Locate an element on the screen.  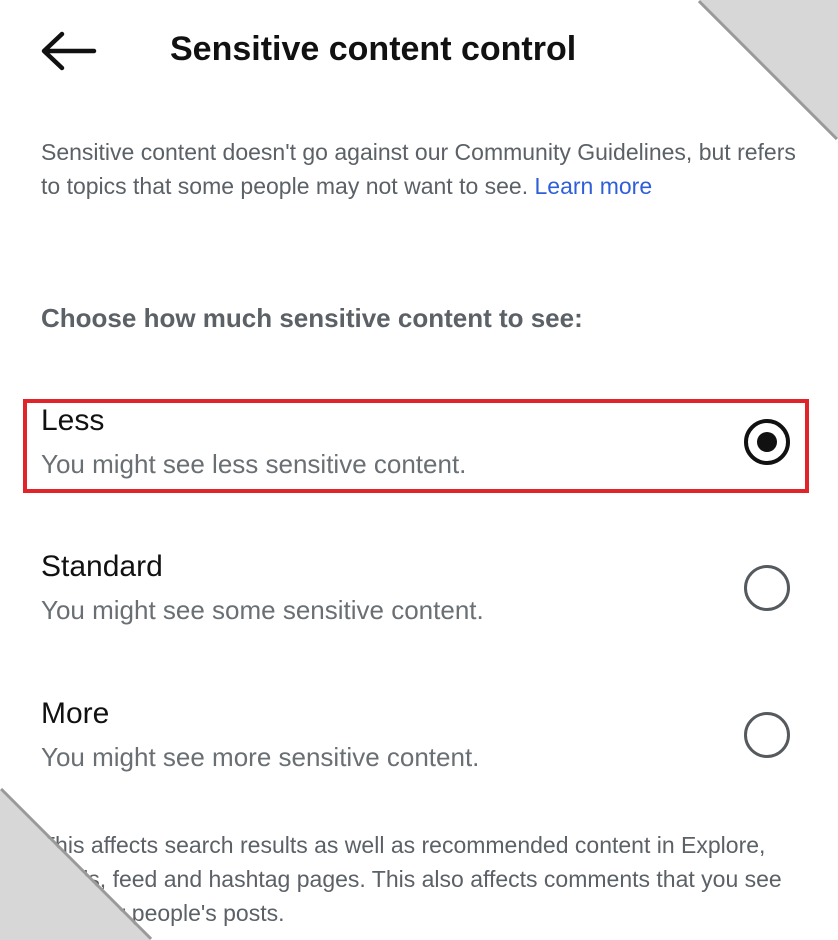
radio-more is located at coordinates (767, 735).